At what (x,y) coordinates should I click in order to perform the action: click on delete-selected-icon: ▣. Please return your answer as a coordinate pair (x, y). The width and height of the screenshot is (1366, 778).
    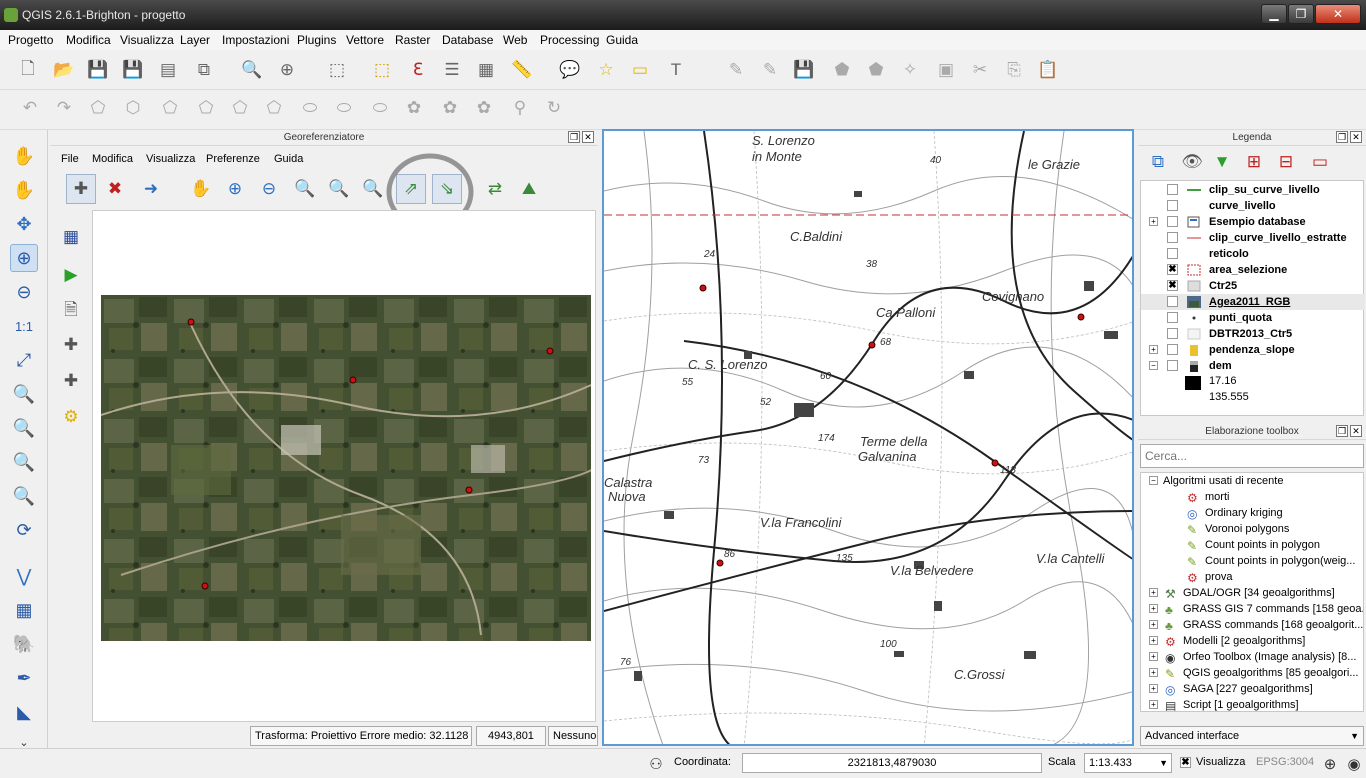
    Looking at the image, I should click on (946, 70).